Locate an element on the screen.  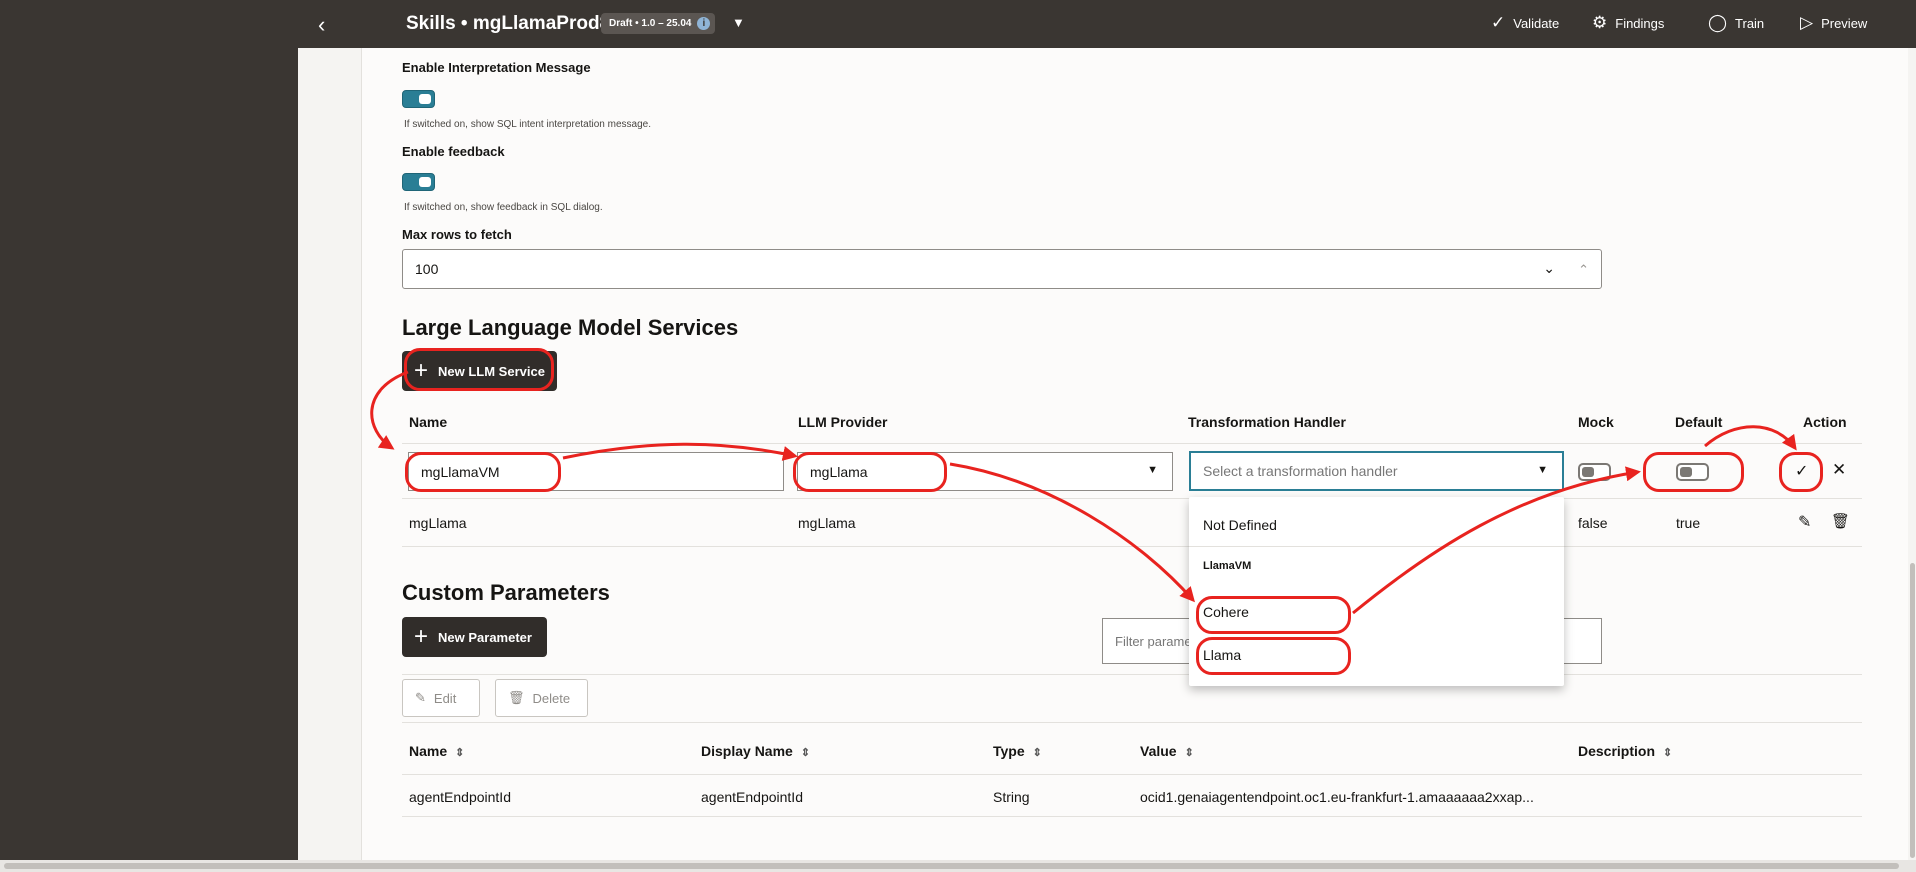
col-default: Default is located at coordinates (1699, 422).